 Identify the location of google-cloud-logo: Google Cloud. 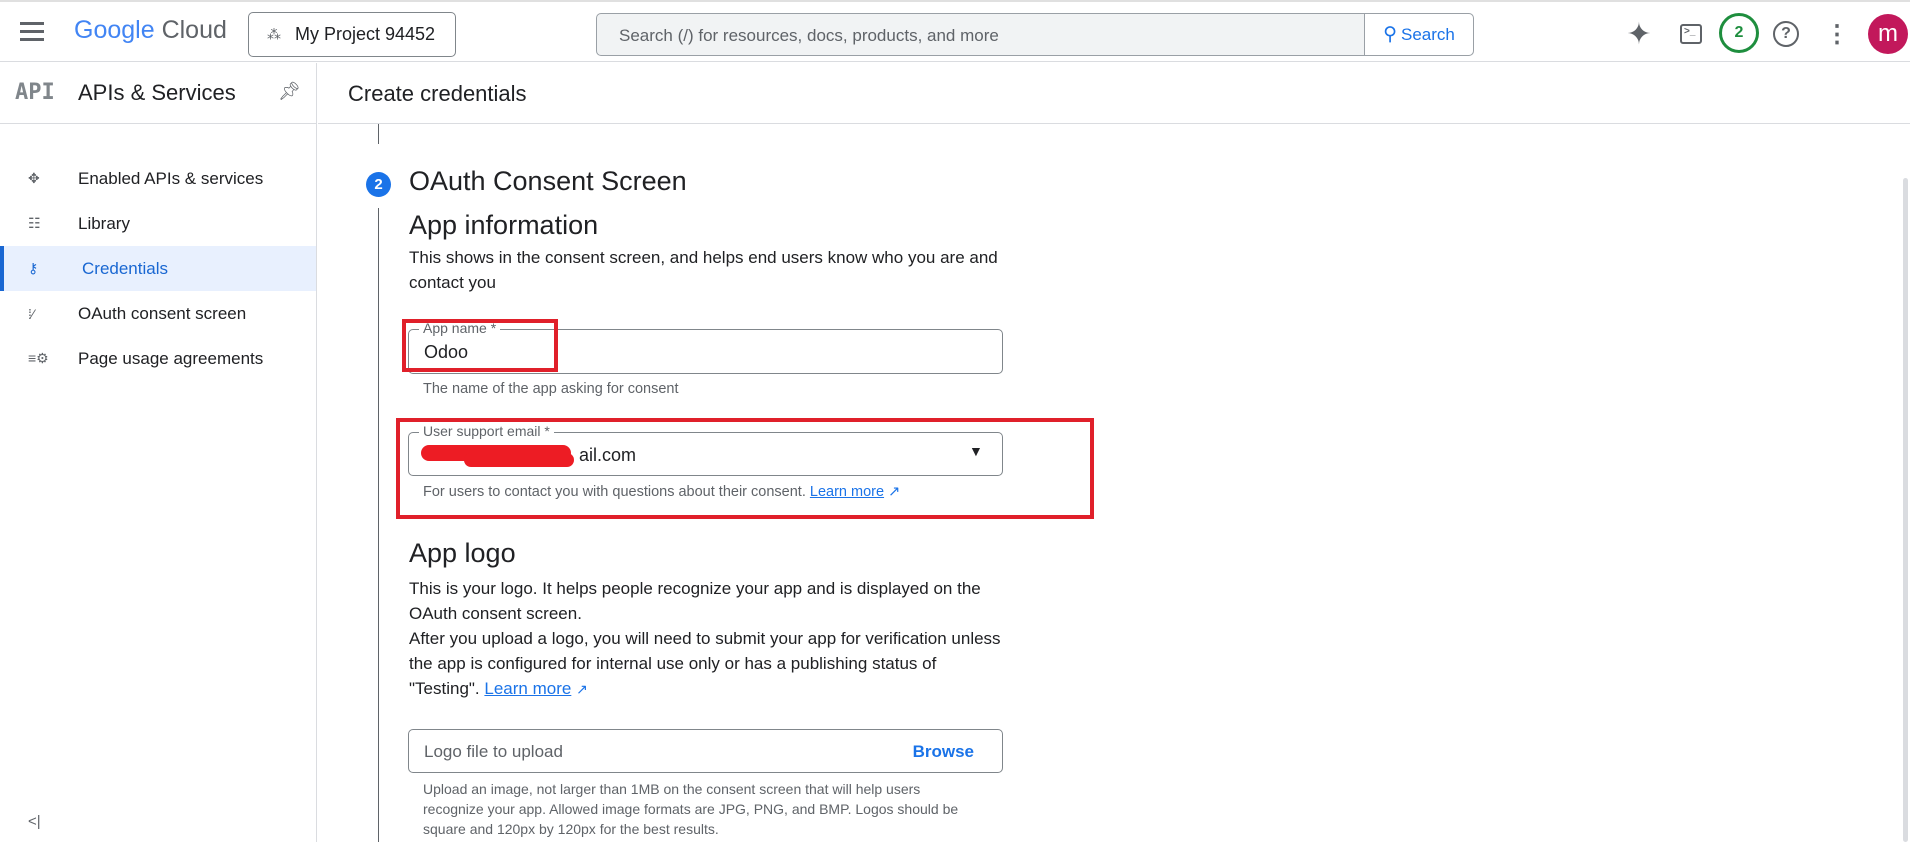
(150, 30).